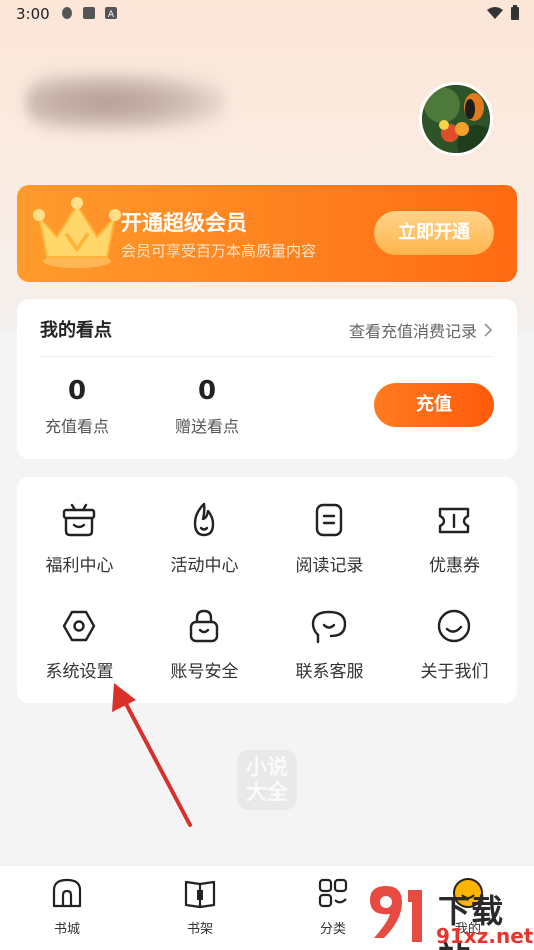 This screenshot has height=950, width=534. I want to click on site-watermark-domain: 91xz.net, so click(485, 936).